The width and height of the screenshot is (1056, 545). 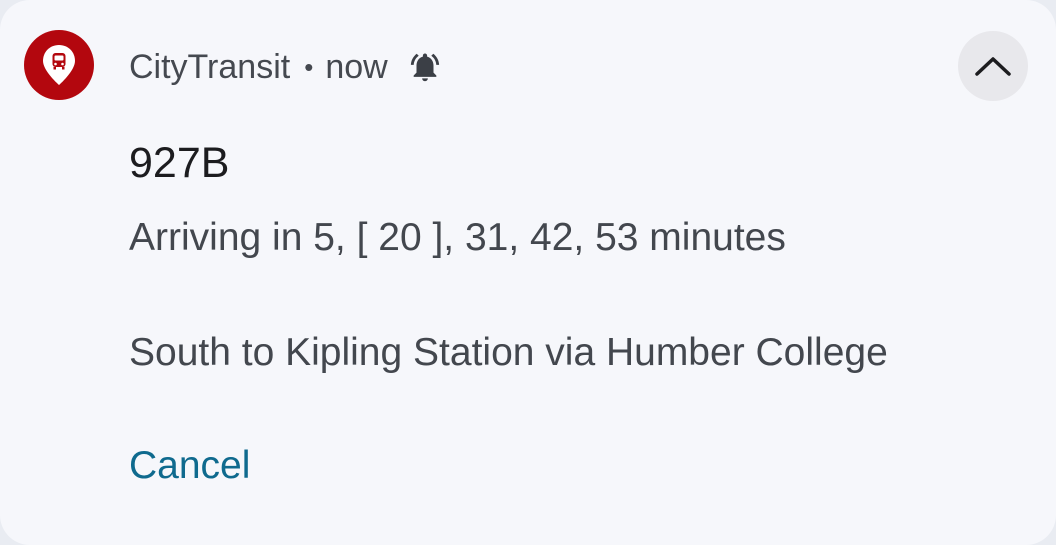 I want to click on app-icon, so click(x=59, y=65).